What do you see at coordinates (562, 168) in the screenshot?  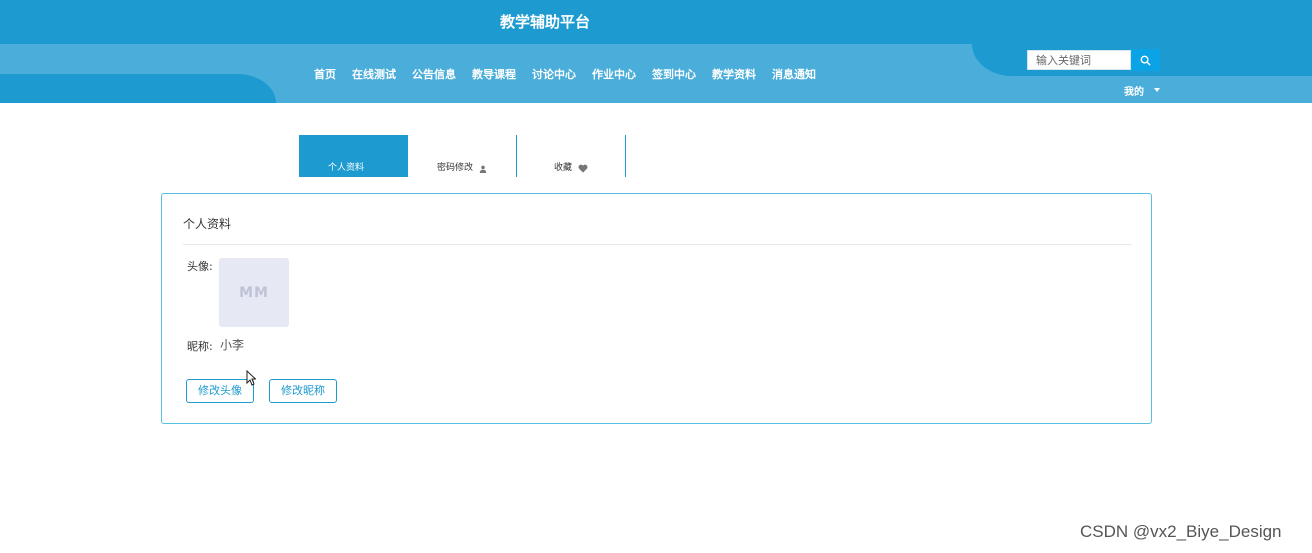 I see `tab-label: 收藏` at bounding box center [562, 168].